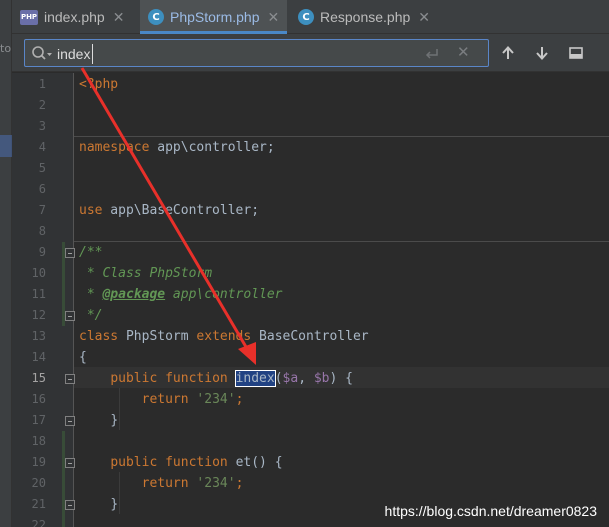 The width and height of the screenshot is (609, 527). I want to click on find-bar: index ✕, so click(310, 53).